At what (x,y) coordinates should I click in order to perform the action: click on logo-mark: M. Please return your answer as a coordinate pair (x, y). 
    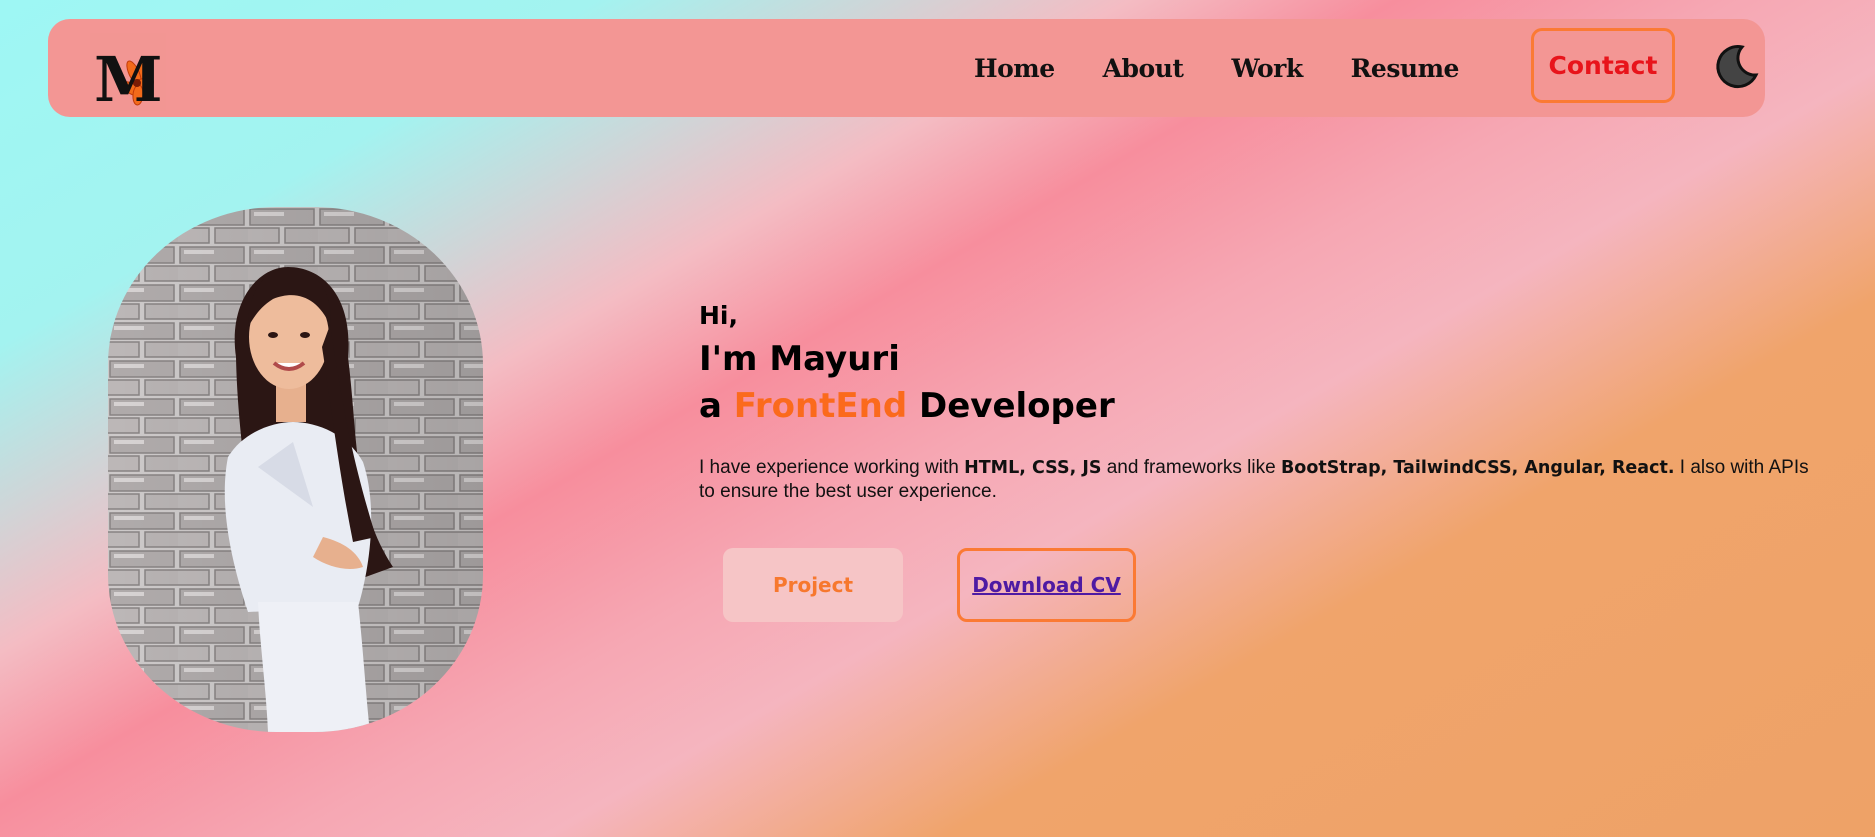
    Looking at the image, I should click on (128, 74).